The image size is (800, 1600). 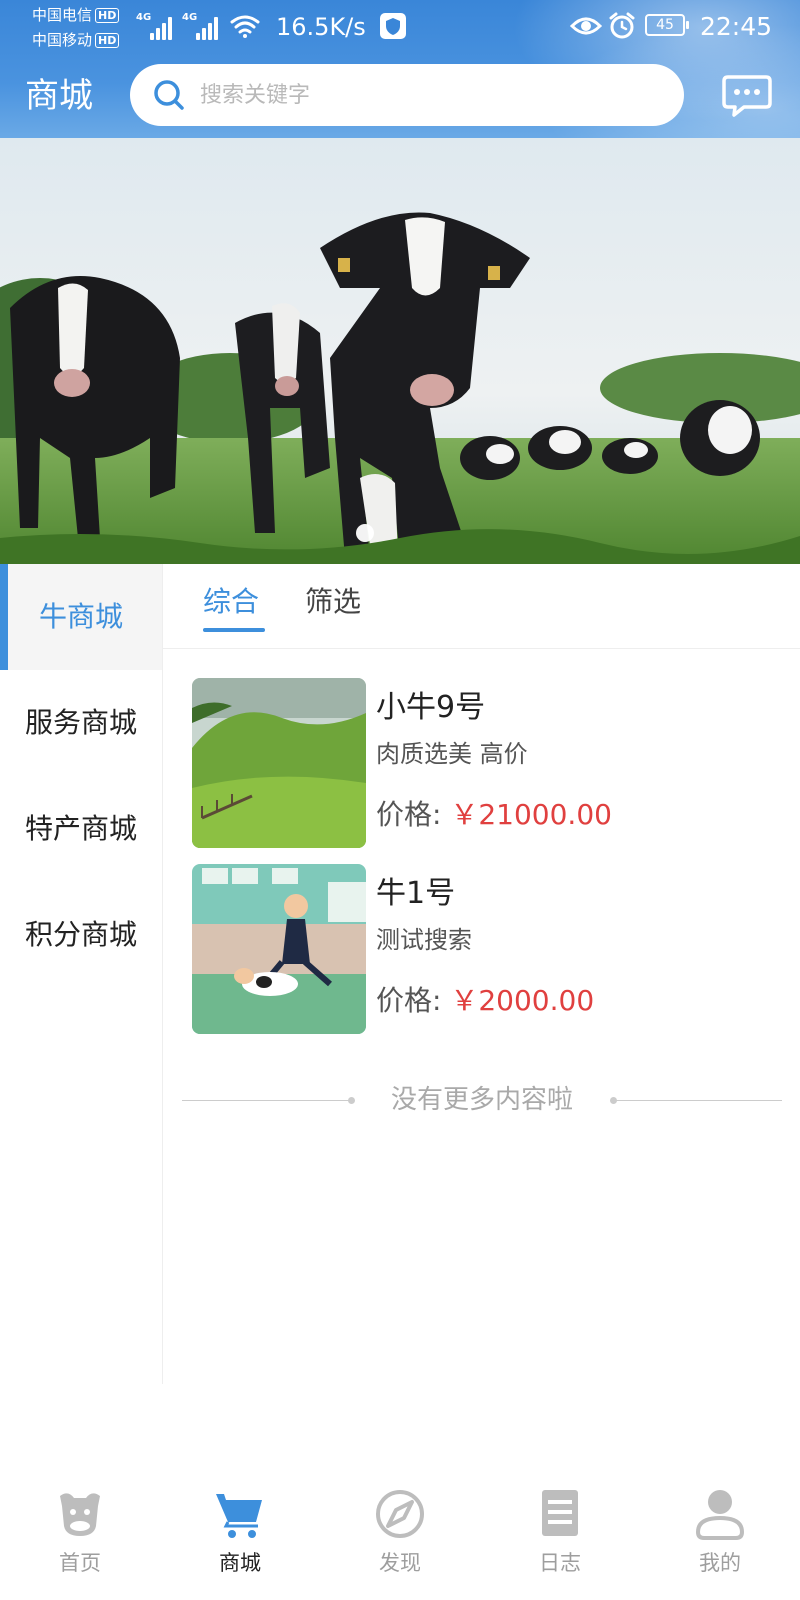 I want to click on compass-icon, so click(x=400, y=1514).